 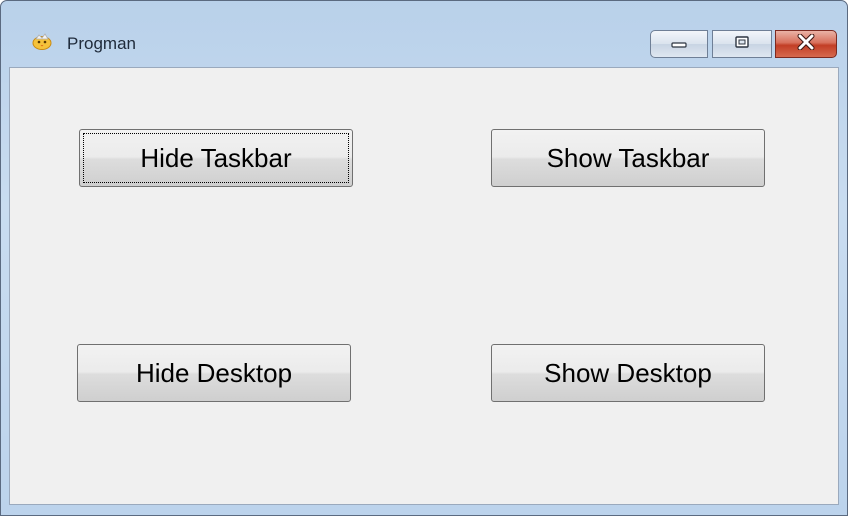 What do you see at coordinates (424, 34) in the screenshot?
I see `title-bar: Progman` at bounding box center [424, 34].